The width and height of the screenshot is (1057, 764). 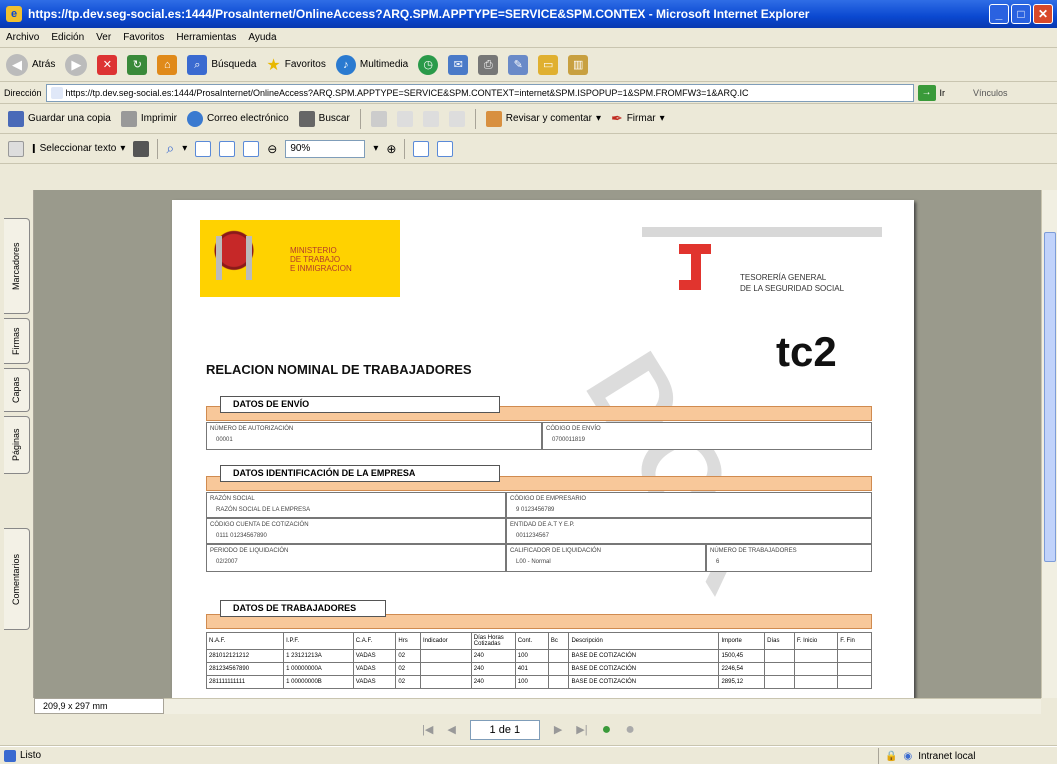 What do you see at coordinates (602, 706) in the screenshot?
I see `horizontal-scrollbar` at bounding box center [602, 706].